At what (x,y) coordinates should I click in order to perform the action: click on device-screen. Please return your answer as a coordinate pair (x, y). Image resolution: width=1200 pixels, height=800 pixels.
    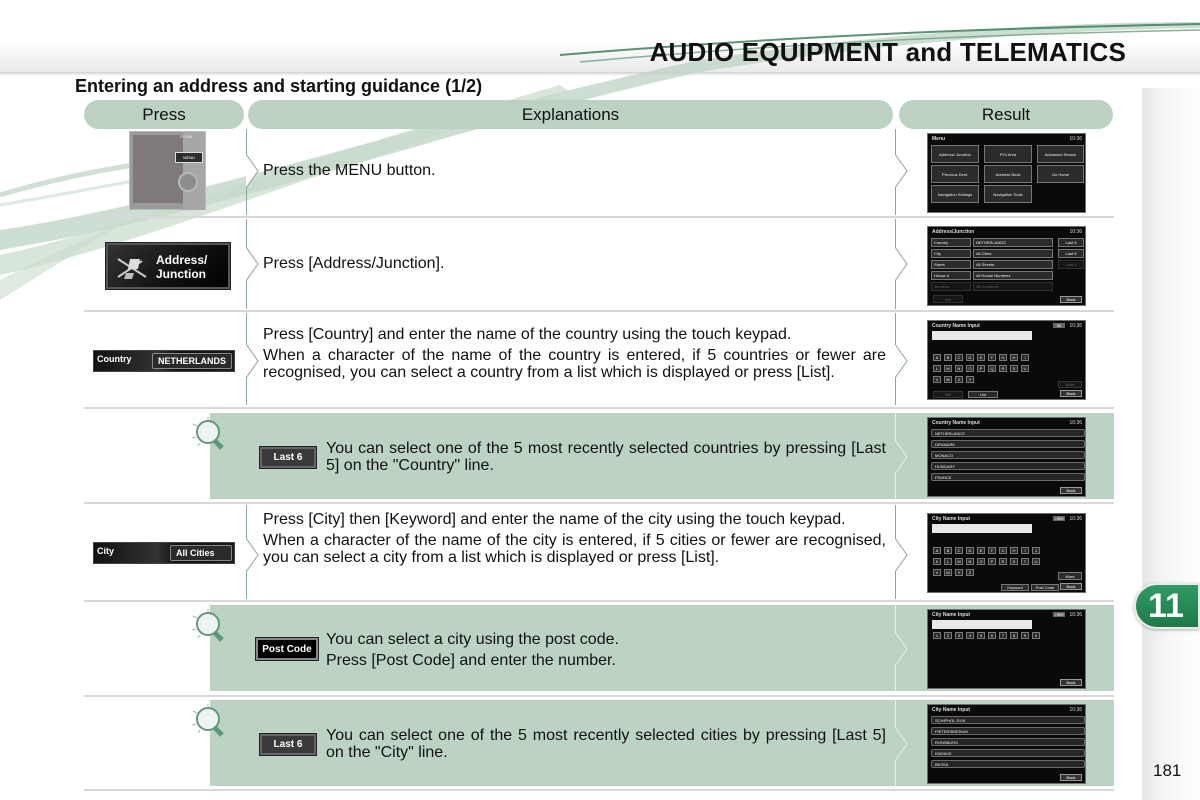
    Looking at the image, I should click on (158, 169).